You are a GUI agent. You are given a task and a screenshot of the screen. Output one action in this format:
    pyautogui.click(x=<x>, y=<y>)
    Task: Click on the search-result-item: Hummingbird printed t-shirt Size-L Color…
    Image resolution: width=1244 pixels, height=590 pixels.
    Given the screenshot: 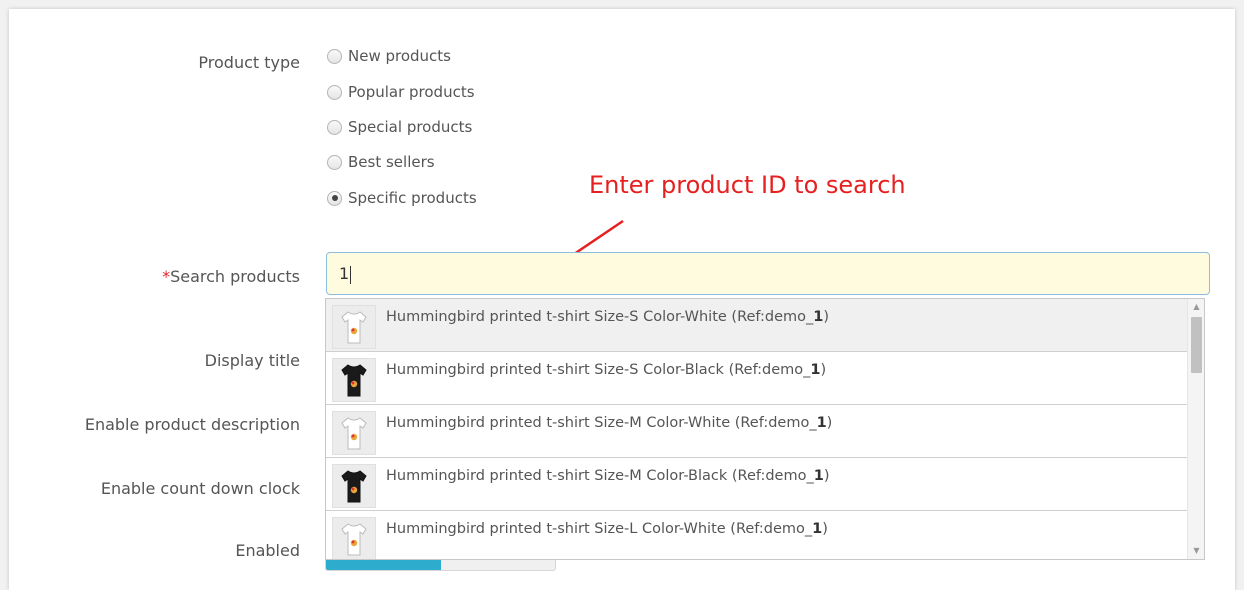 What is the action you would take?
    pyautogui.click(x=757, y=535)
    